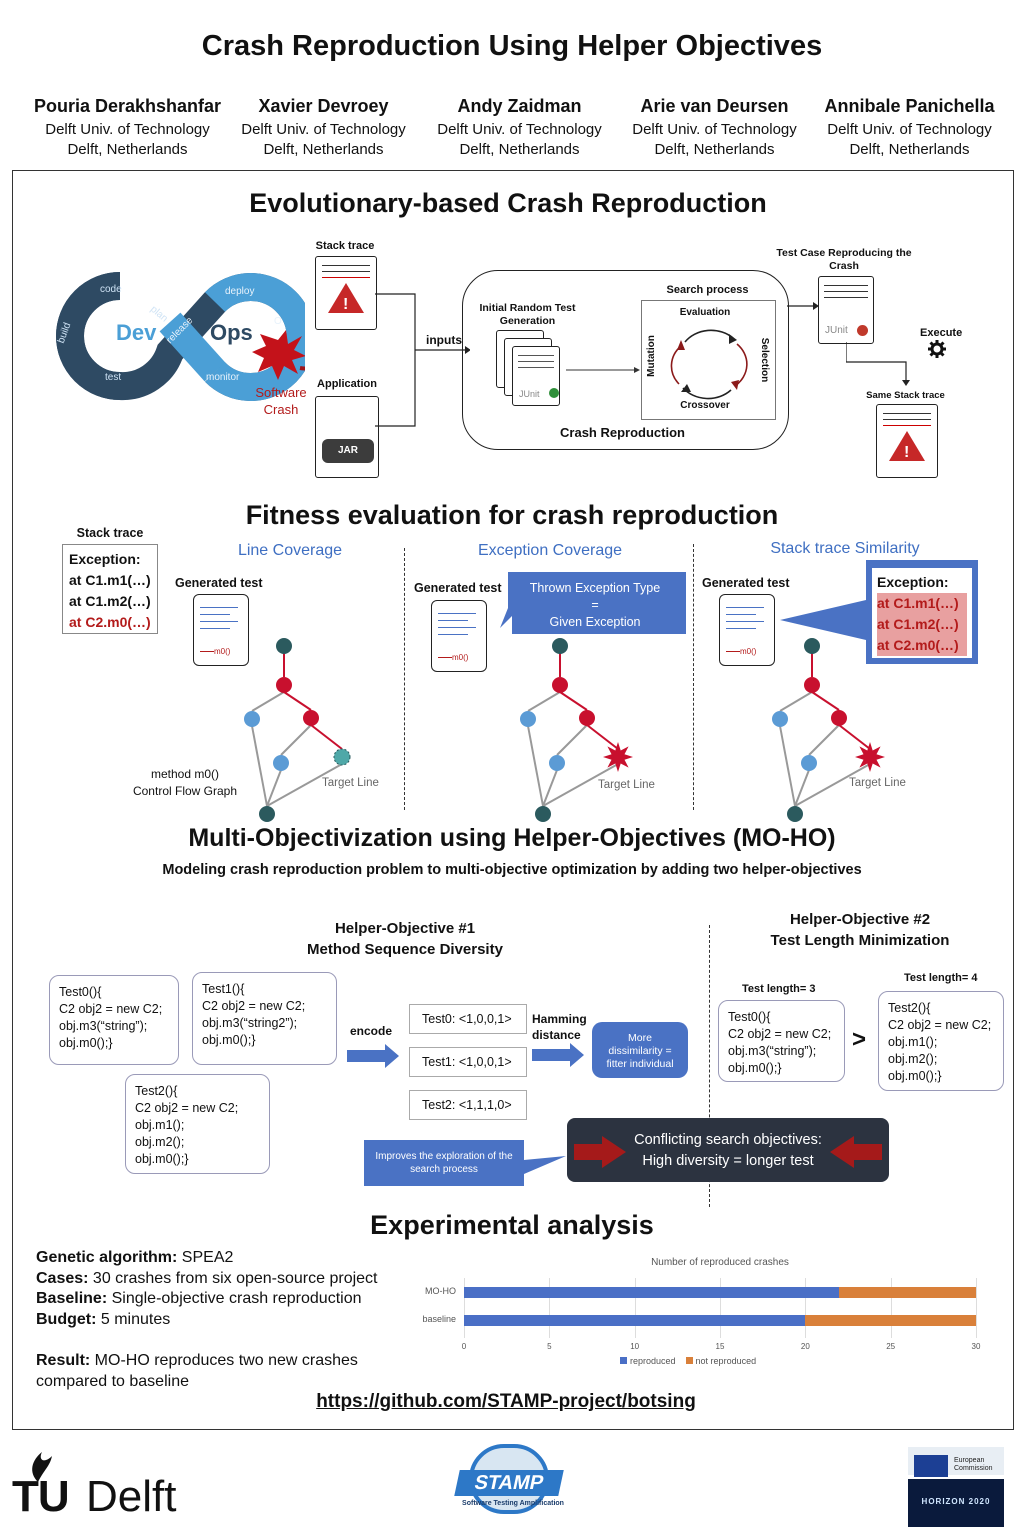 The image size is (1024, 1536). What do you see at coordinates (444, 340) in the screenshot?
I see `inputs-label: inputs` at bounding box center [444, 340].